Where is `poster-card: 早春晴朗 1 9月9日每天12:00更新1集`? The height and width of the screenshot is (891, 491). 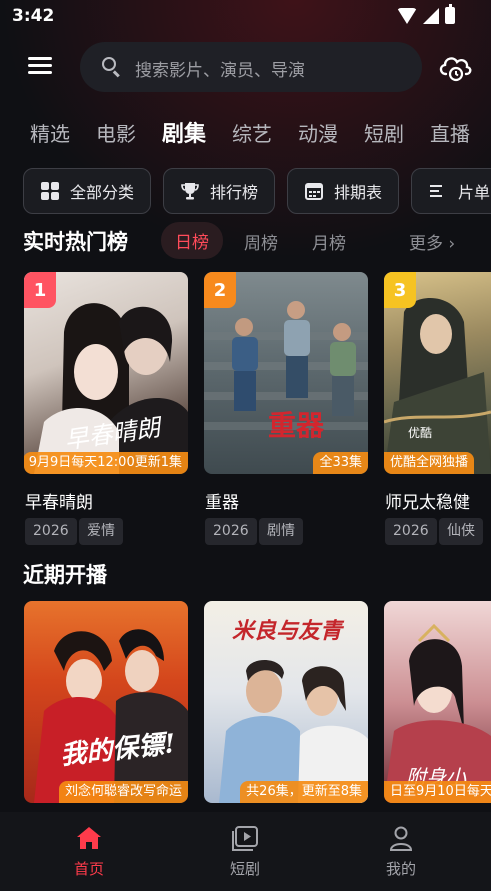 poster-card: 早春晴朗 1 9月9日每天12:00更新1集 is located at coordinates (106, 373).